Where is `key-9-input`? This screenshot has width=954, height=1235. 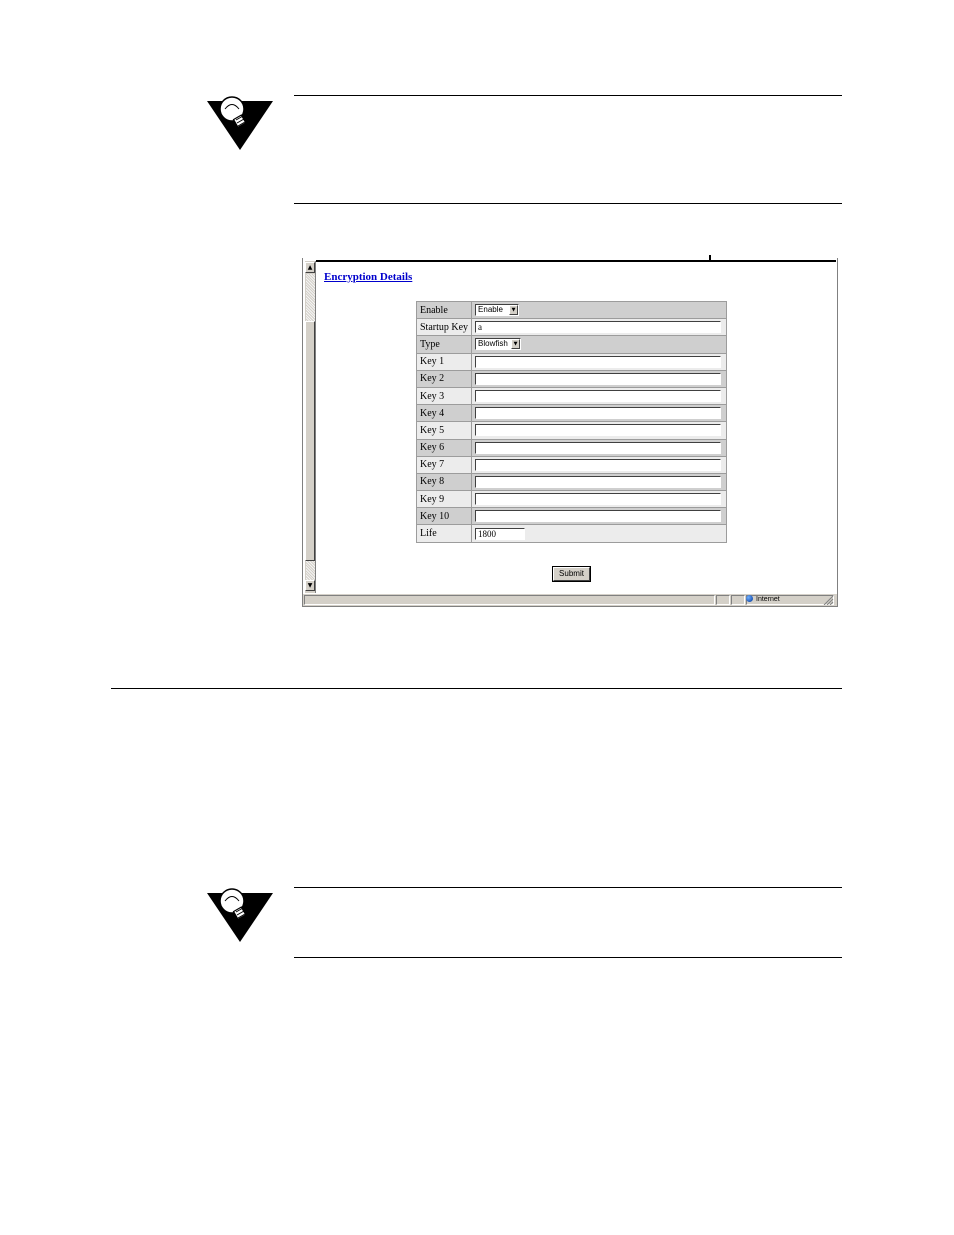
key-9-input is located at coordinates (598, 499).